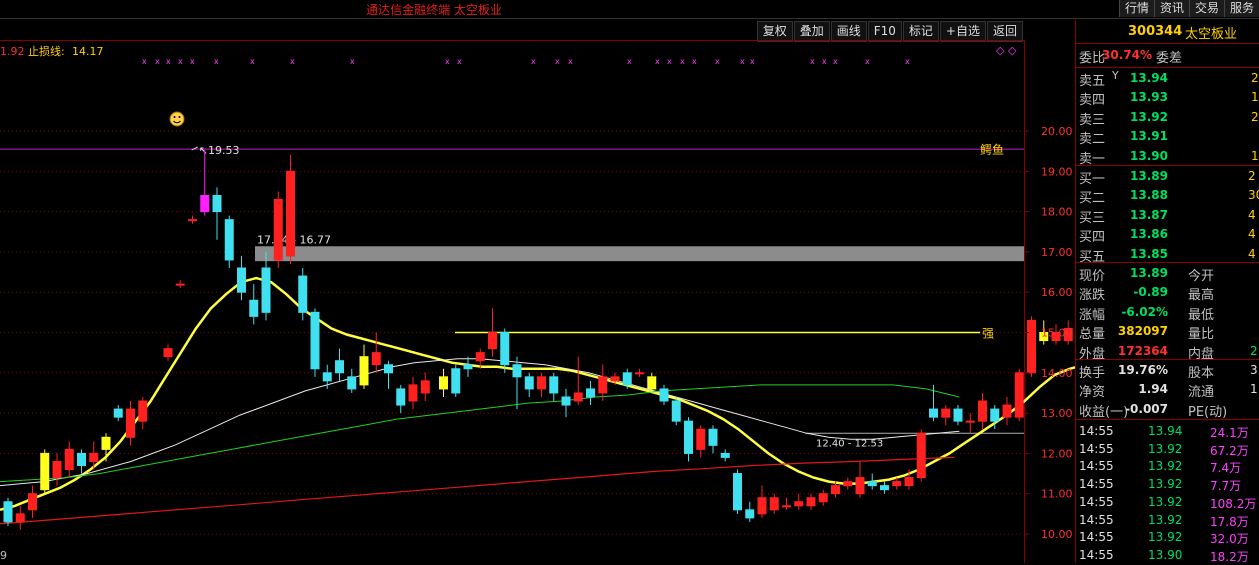  What do you see at coordinates (1167, 352) in the screenshot?
I see `stat-row: 外盘 172364 内盘 2` at bounding box center [1167, 352].